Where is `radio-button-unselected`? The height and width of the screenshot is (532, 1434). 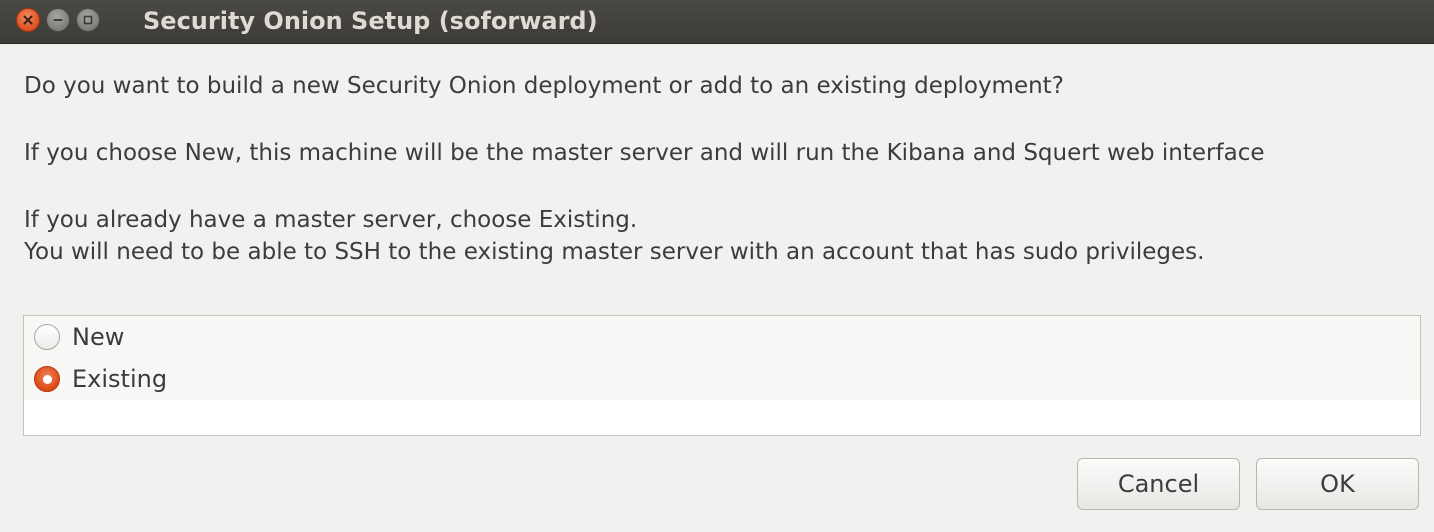 radio-button-unselected is located at coordinates (47, 337).